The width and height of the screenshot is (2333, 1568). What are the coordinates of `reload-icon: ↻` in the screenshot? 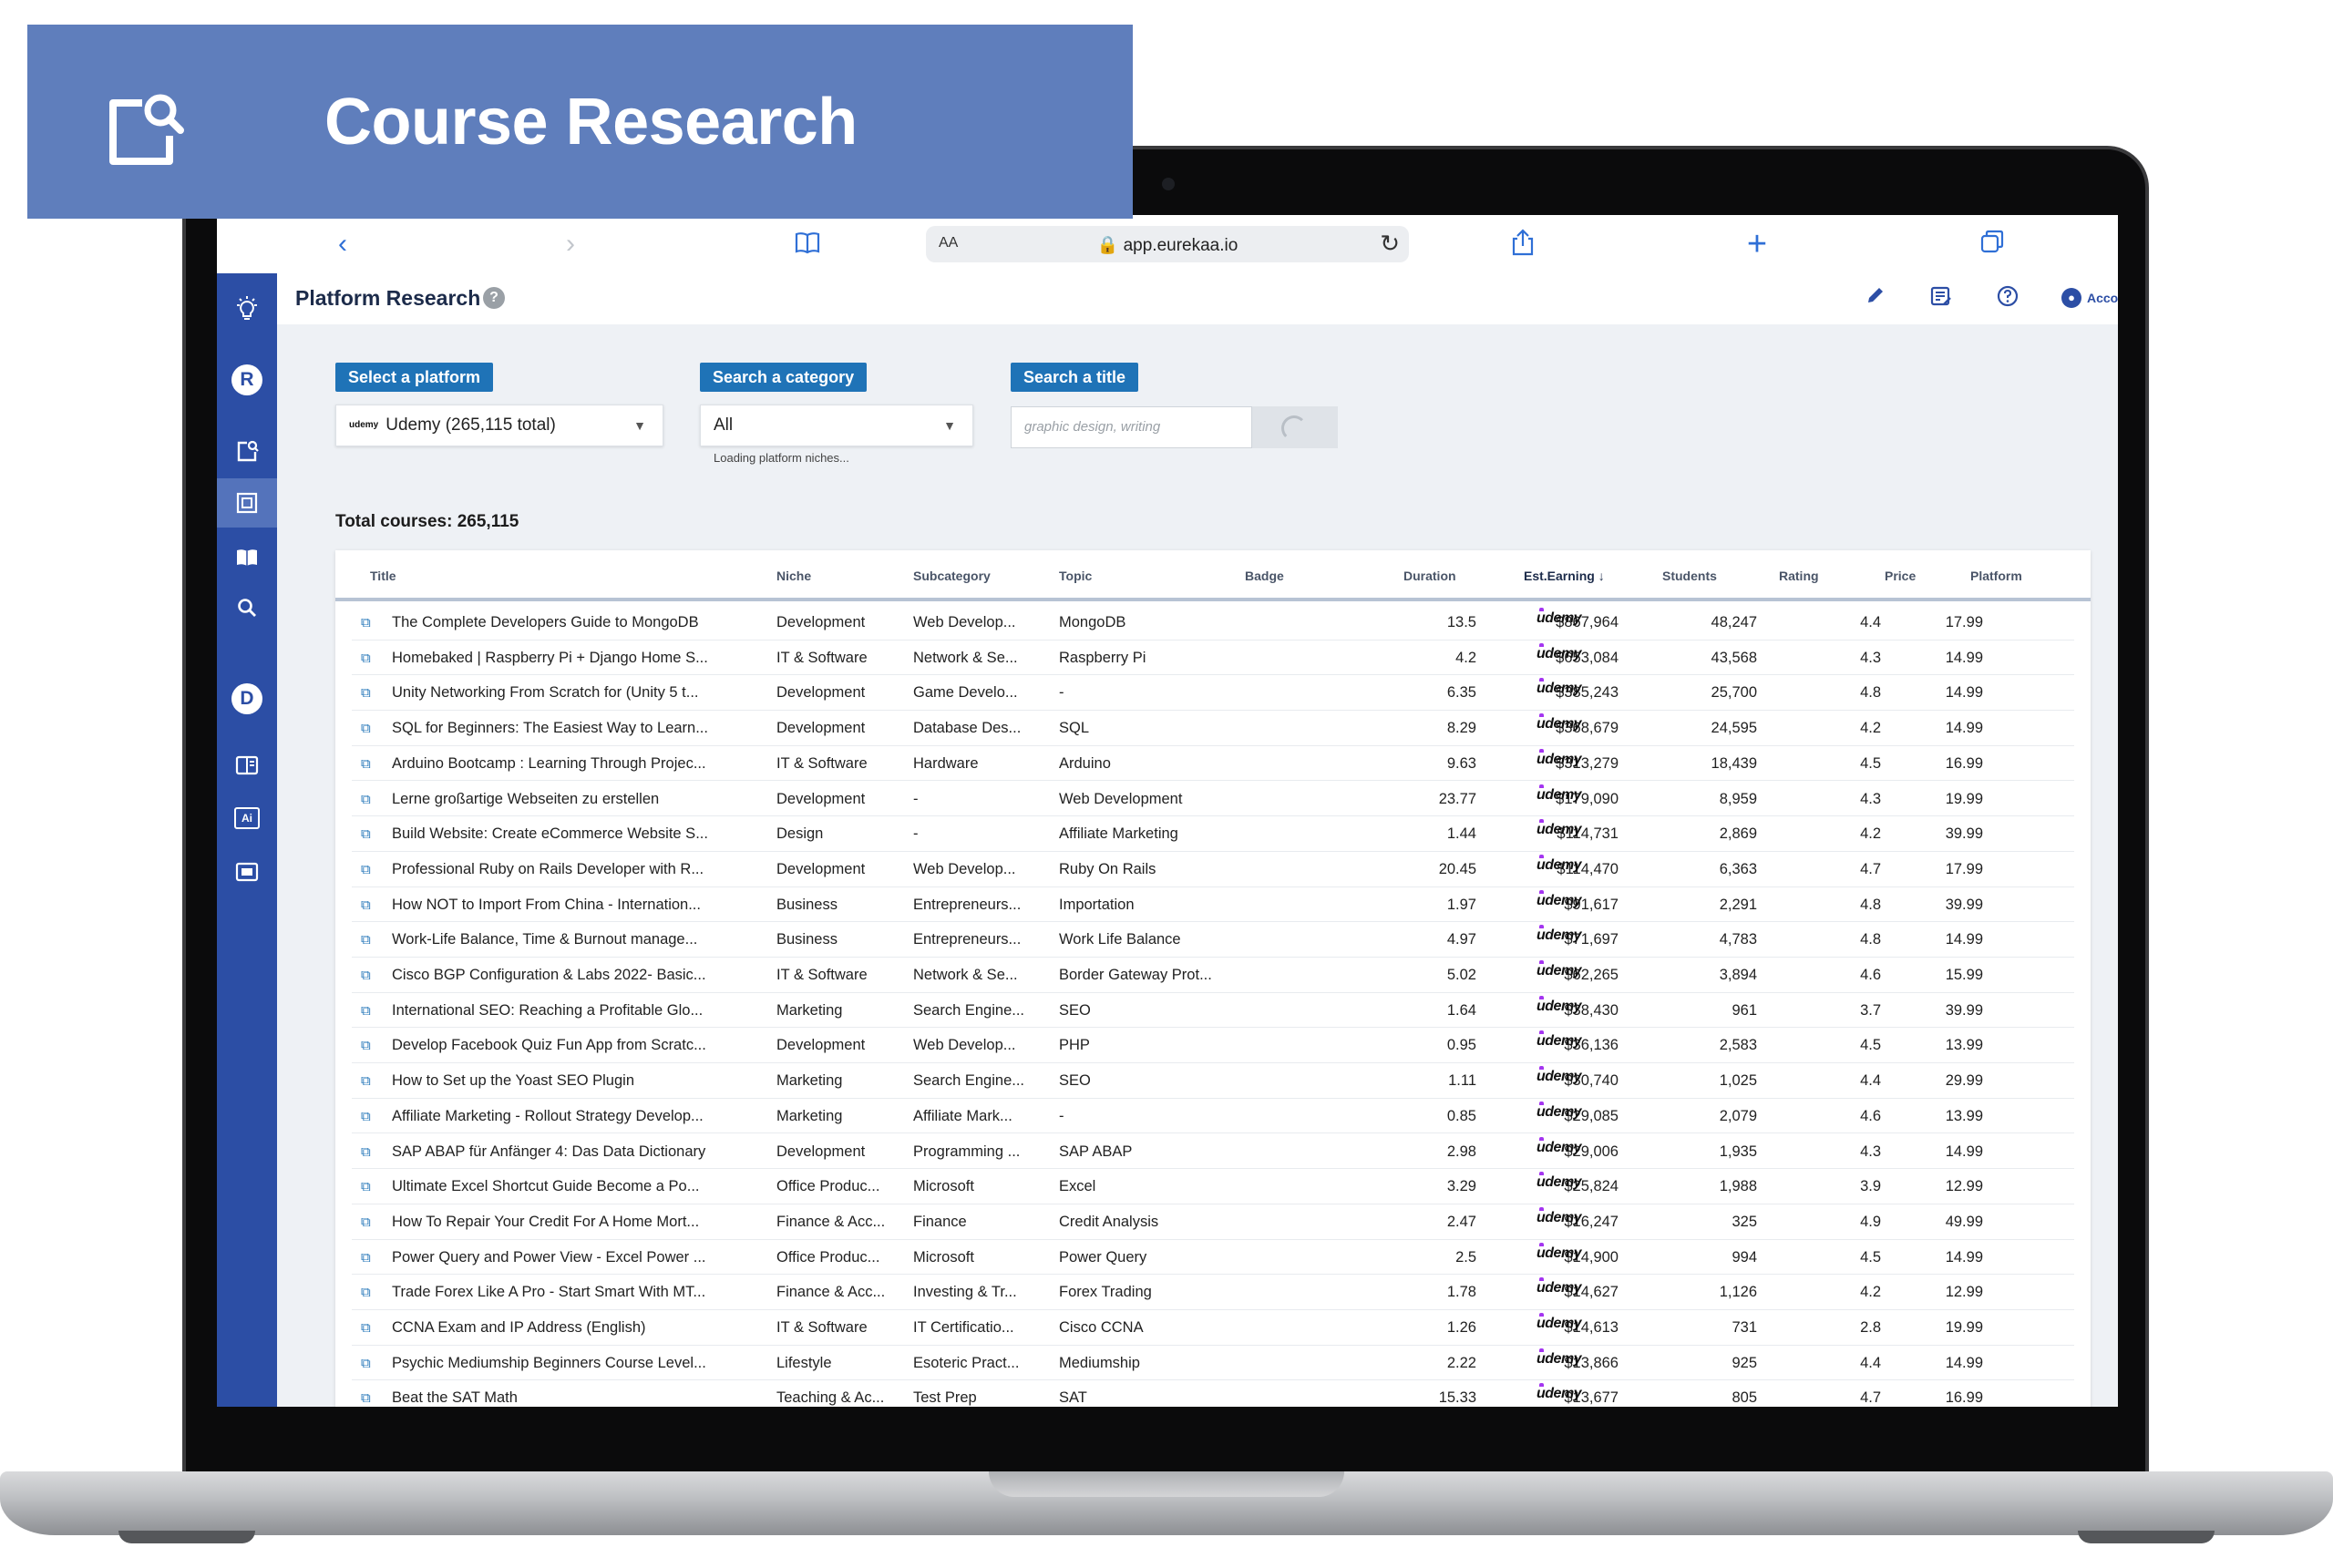 It's located at (1390, 244).